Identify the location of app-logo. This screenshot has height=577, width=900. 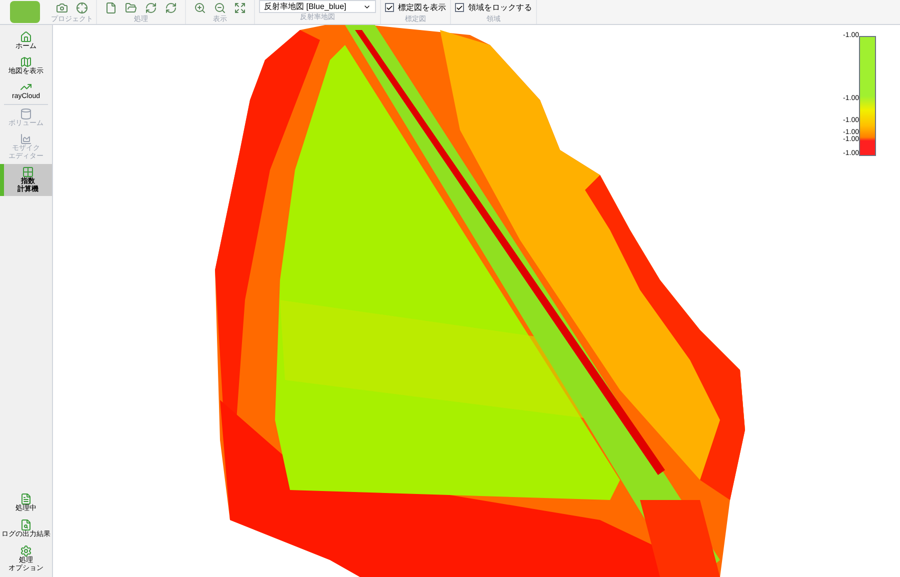
(25, 12).